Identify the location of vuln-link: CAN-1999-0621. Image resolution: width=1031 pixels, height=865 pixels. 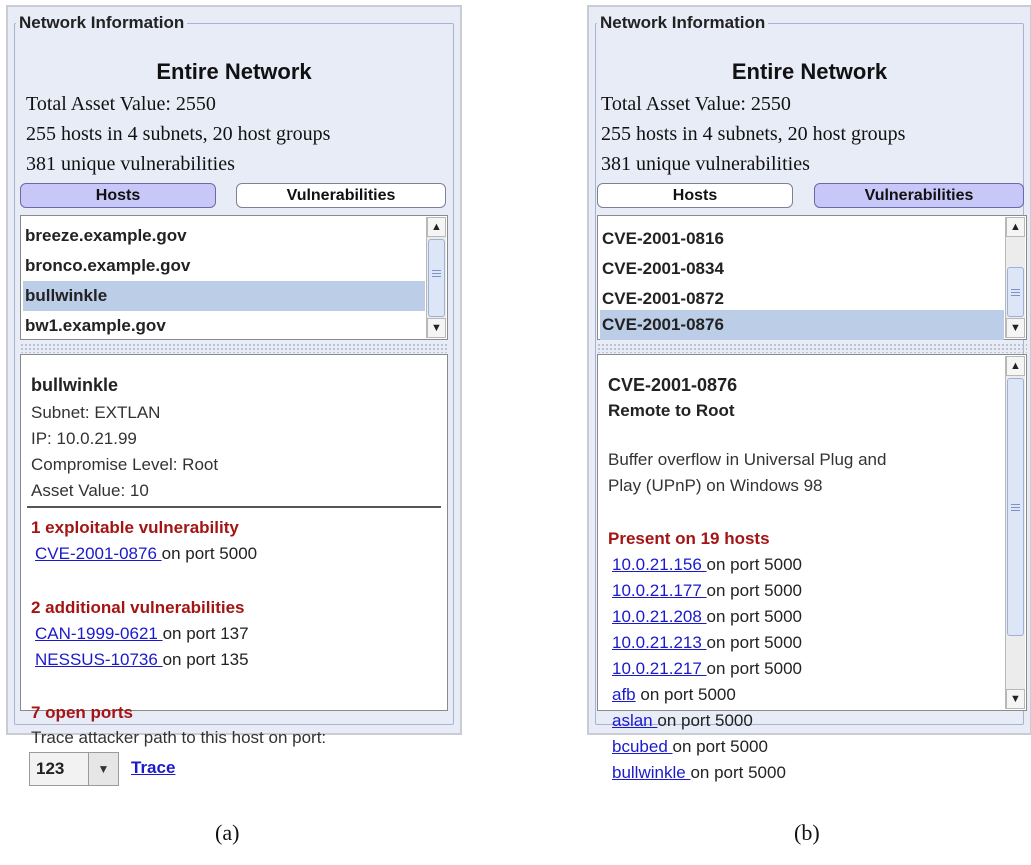
(99, 633).